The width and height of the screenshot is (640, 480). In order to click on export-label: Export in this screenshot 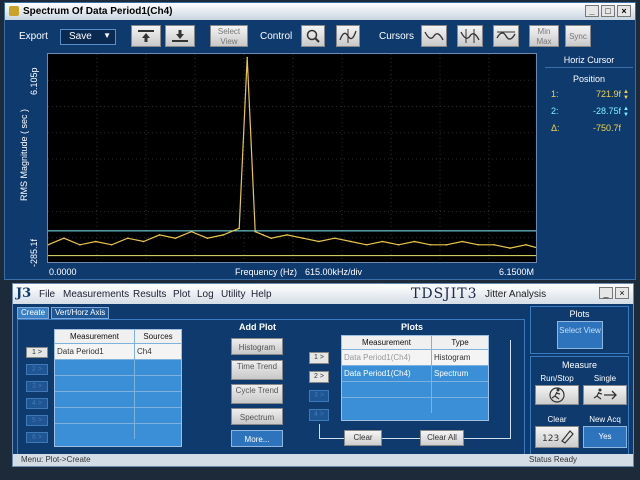, I will do `click(33, 36)`.